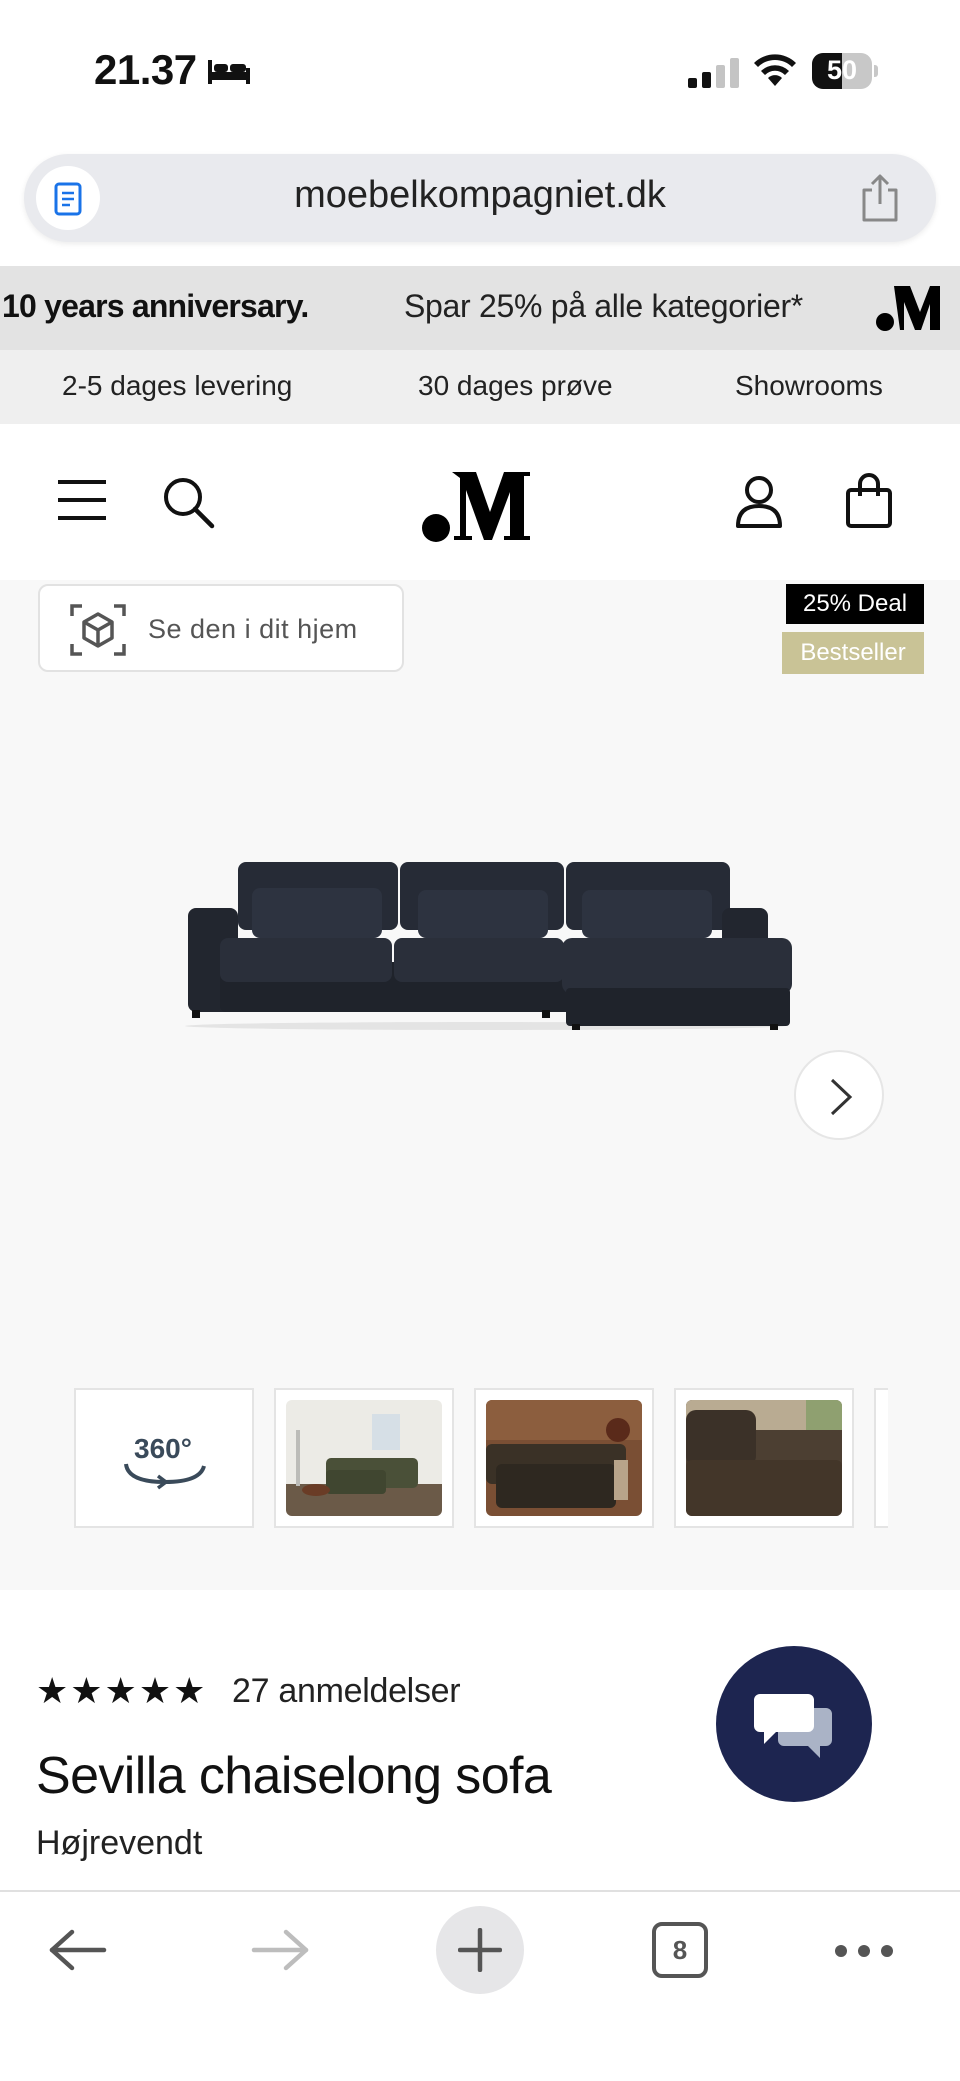 This screenshot has height=2081, width=960. I want to click on ar-cube-icon, so click(98, 630).